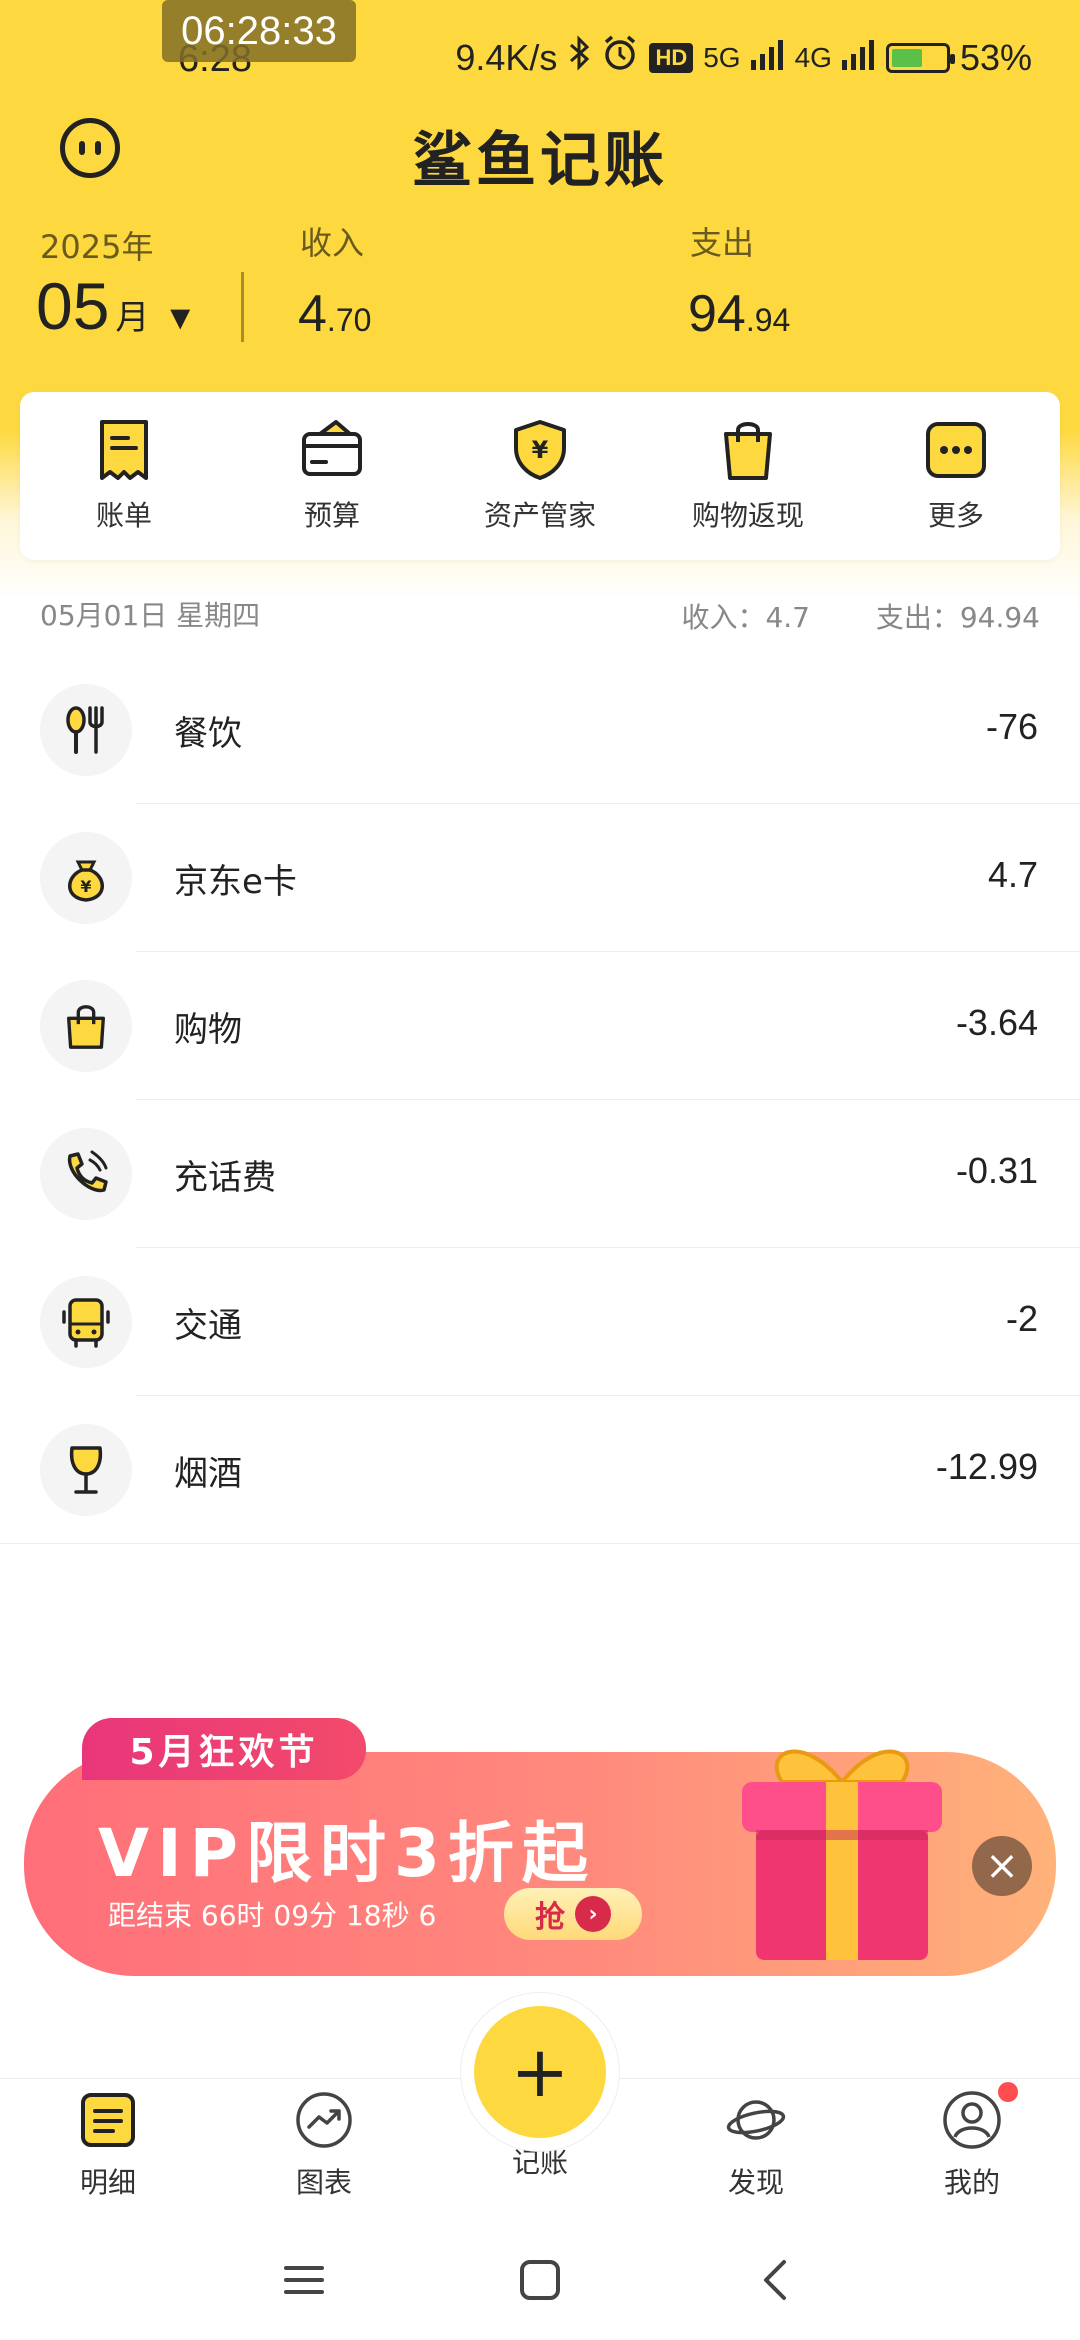 Image resolution: width=1080 pixels, height=2340 pixels. Describe the element at coordinates (150, 615) in the screenshot. I see `day-date: 05月01日 星期四` at that location.